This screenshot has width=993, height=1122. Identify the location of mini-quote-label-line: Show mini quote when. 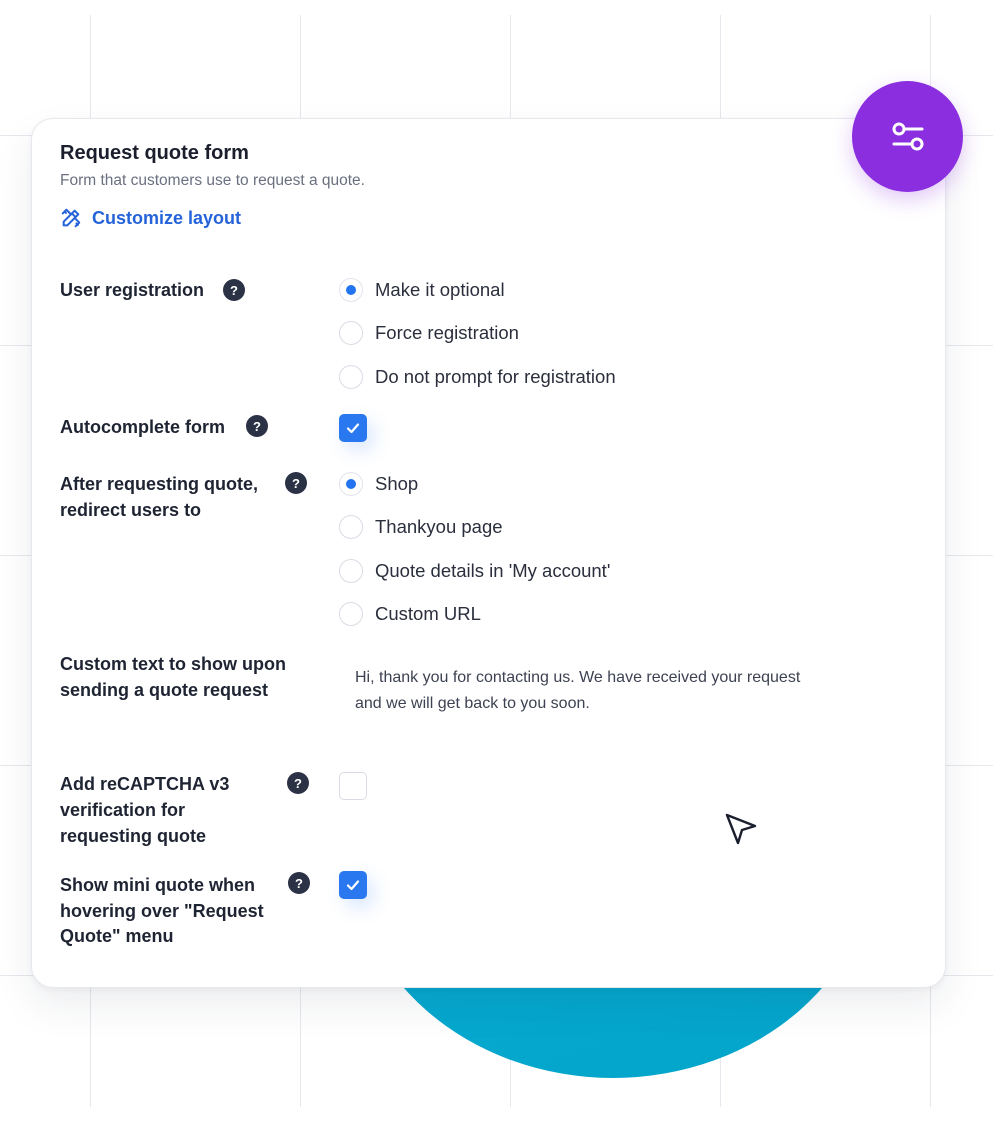
(157, 885).